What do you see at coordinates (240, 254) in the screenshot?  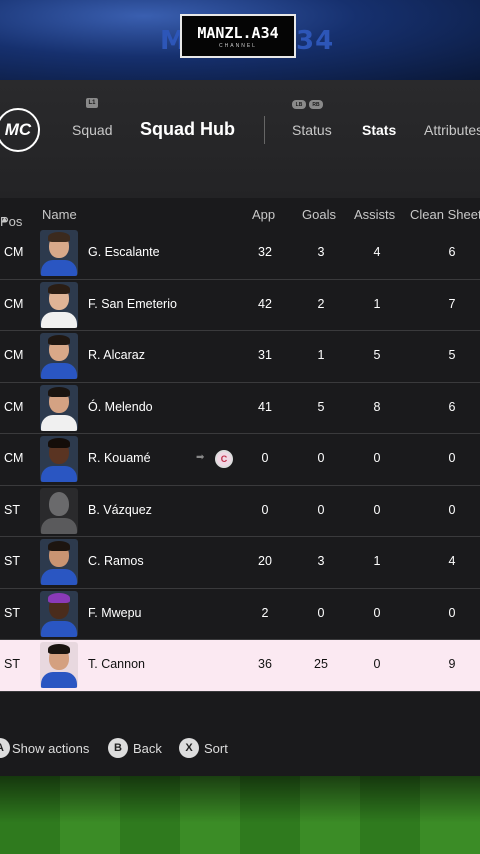 I see `table-row: CM G. Escalante 32 3 4 6` at bounding box center [240, 254].